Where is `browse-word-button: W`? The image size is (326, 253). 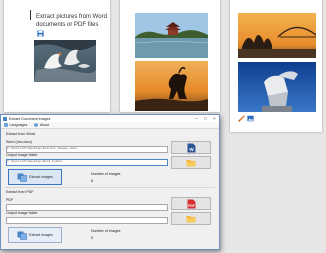
browse-word-button: W is located at coordinates (191, 147).